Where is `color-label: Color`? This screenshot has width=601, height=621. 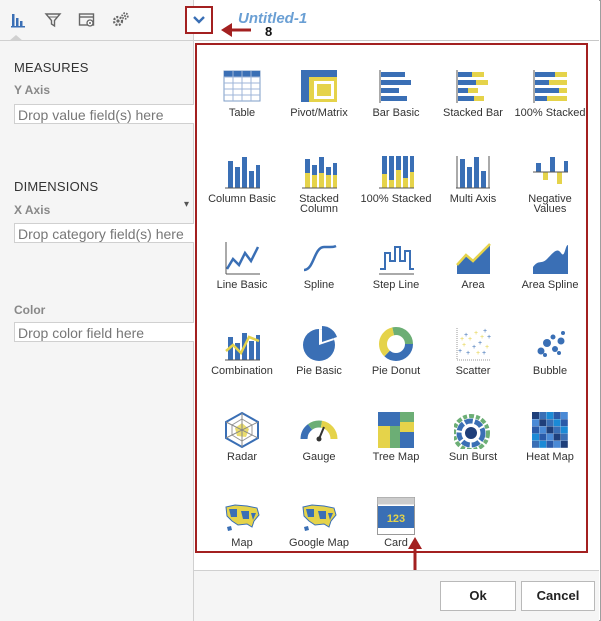 color-label: Color is located at coordinates (30, 310).